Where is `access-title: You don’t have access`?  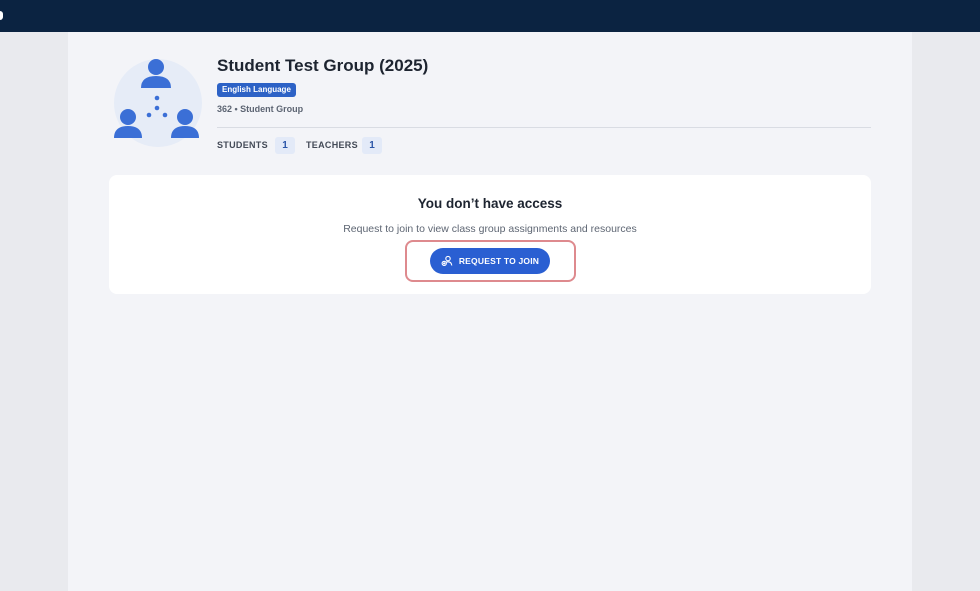
access-title: You don’t have access is located at coordinates (490, 203).